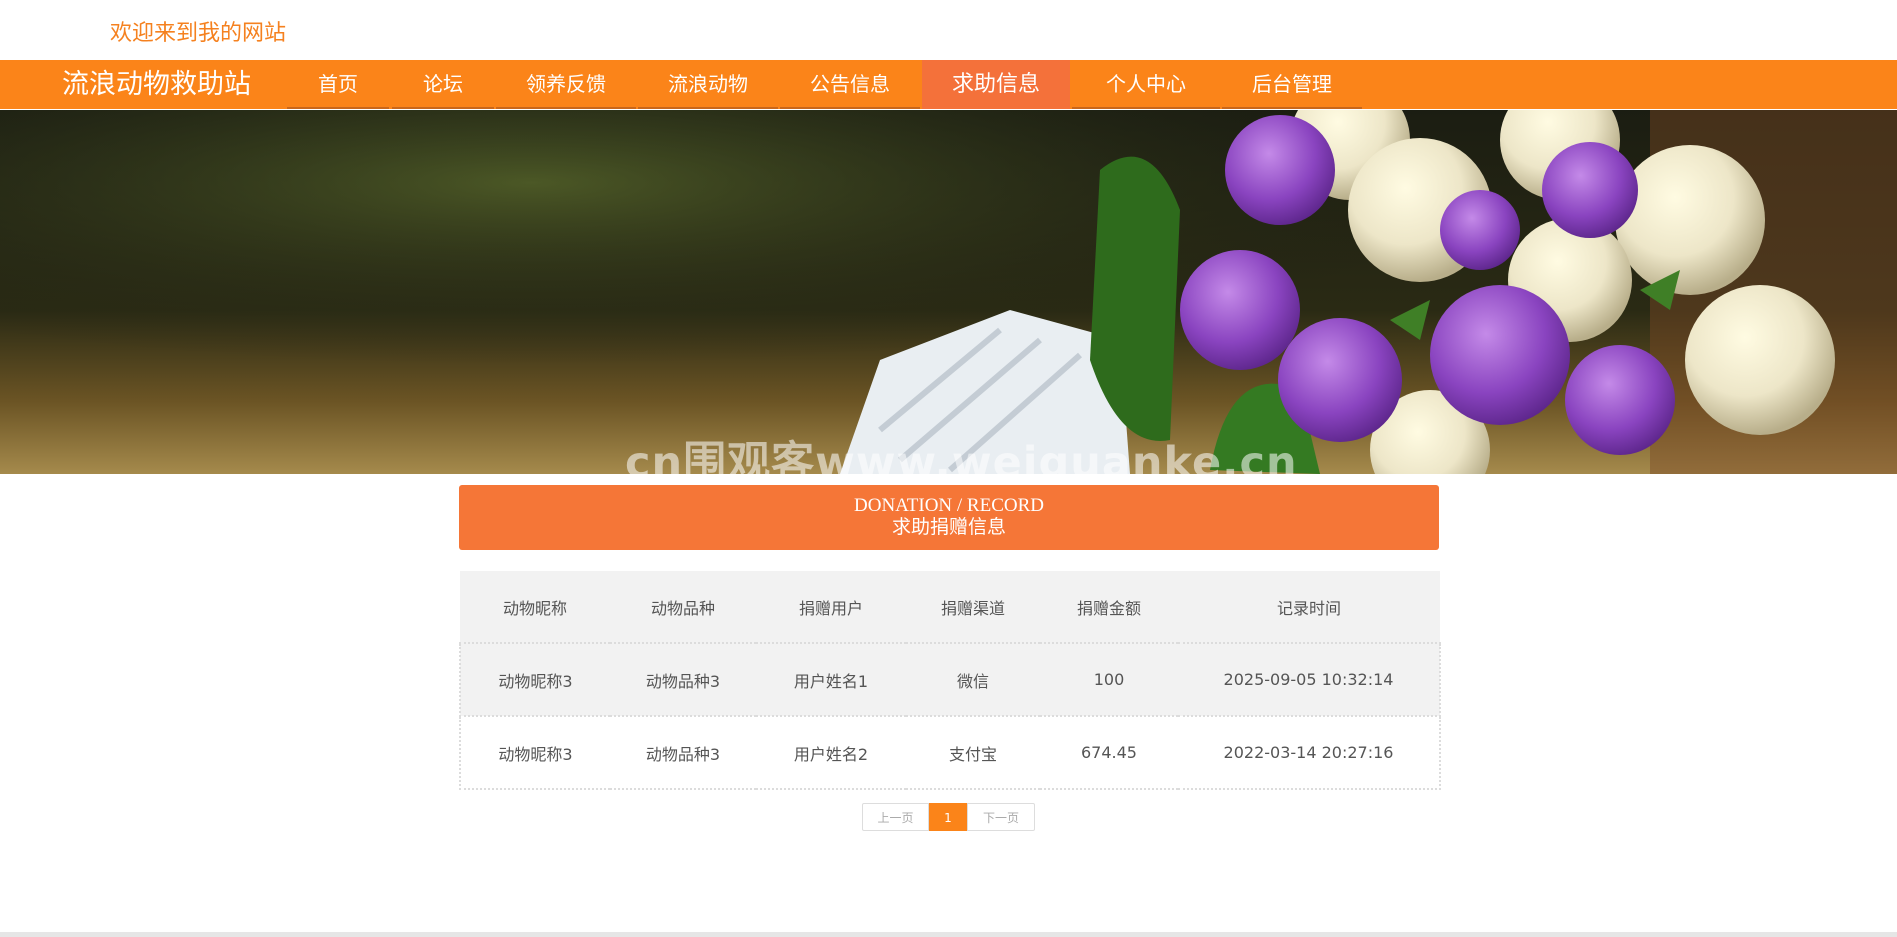 The width and height of the screenshot is (1897, 937). Describe the element at coordinates (895, 817) in the screenshot. I see `prev-page-button: 上一页` at that location.